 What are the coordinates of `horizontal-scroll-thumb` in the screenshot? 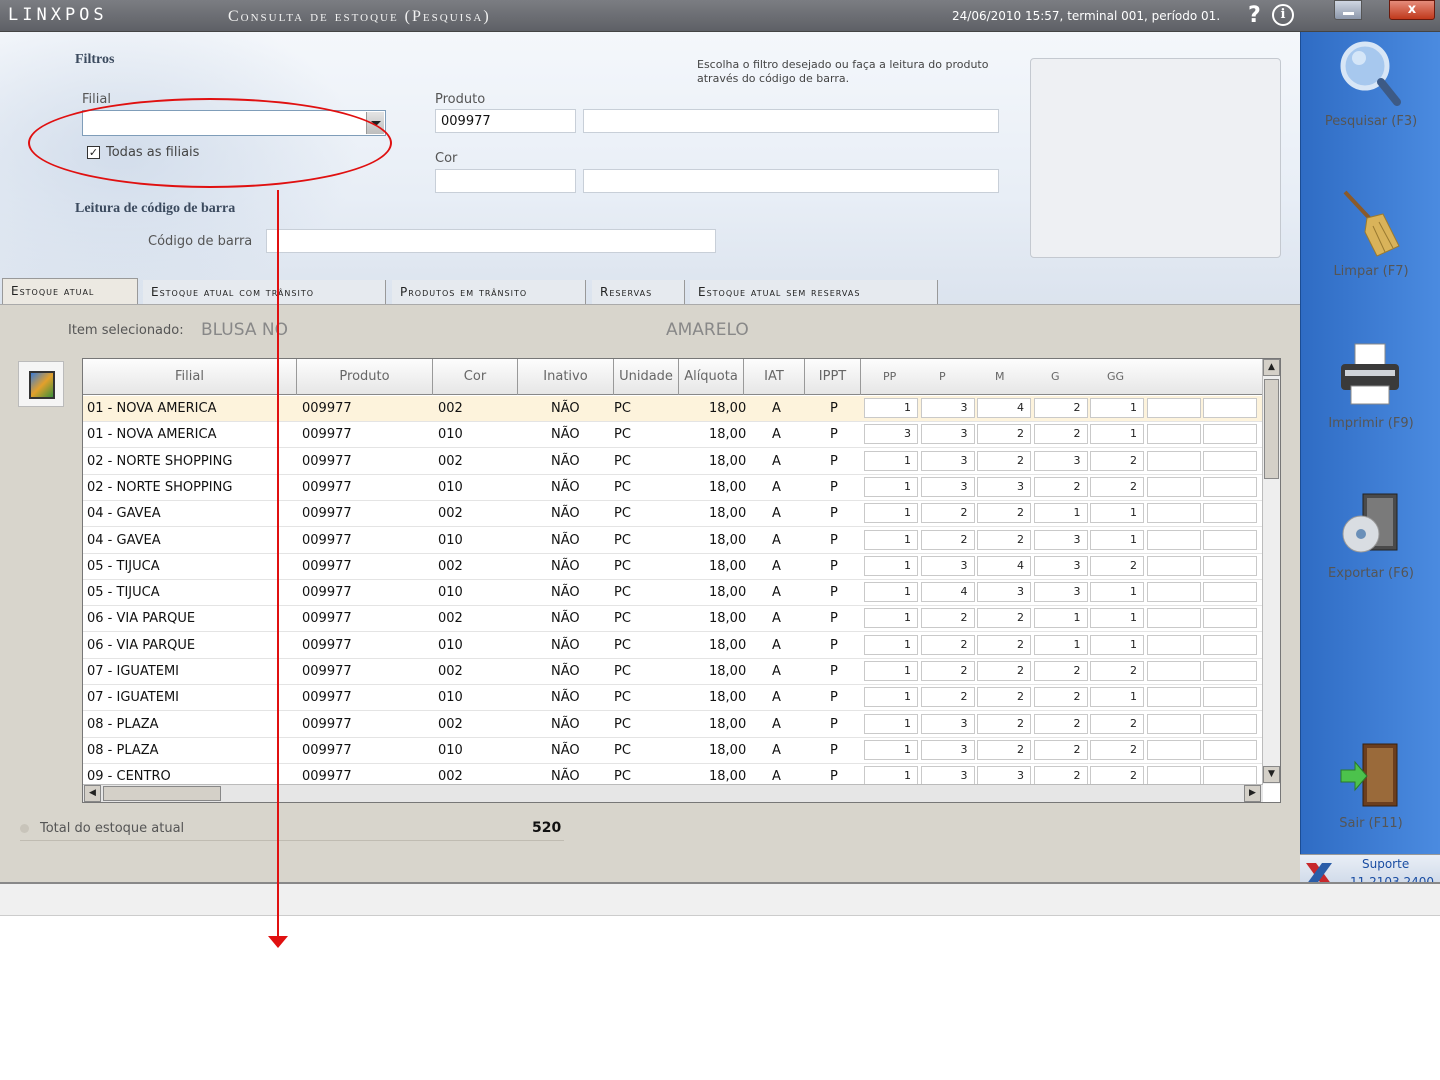 It's located at (162, 793).